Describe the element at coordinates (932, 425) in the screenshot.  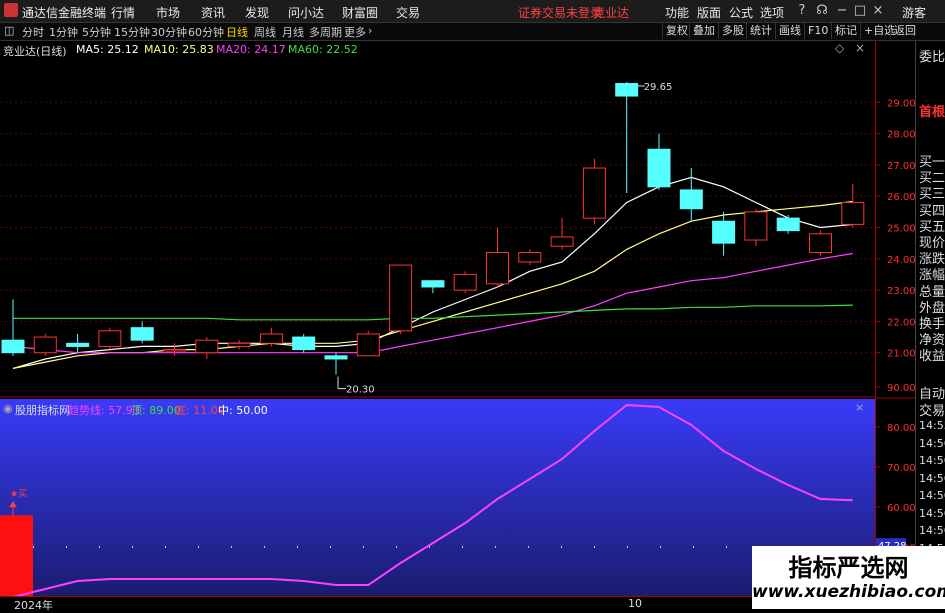
I see `trade-time: 14:55` at that location.